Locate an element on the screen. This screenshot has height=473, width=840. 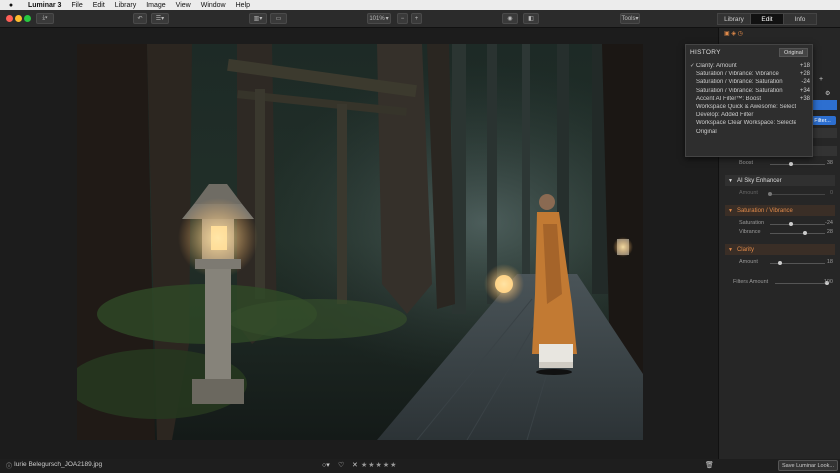
zoom-dropdown: 101% ▾ is located at coordinates (379, 18).